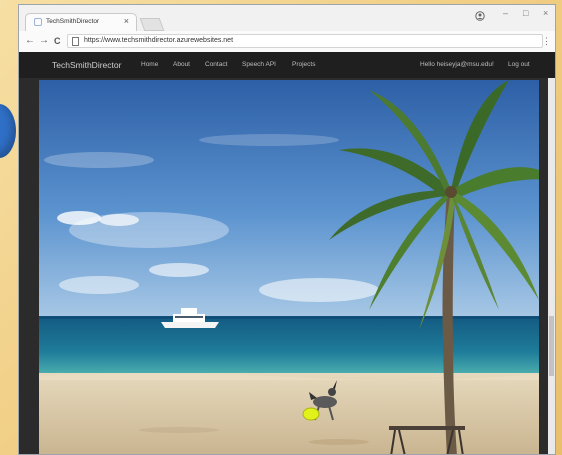 This screenshot has height=455, width=562. Describe the element at coordinates (57, 41) in the screenshot. I see `reload-button: C` at that location.